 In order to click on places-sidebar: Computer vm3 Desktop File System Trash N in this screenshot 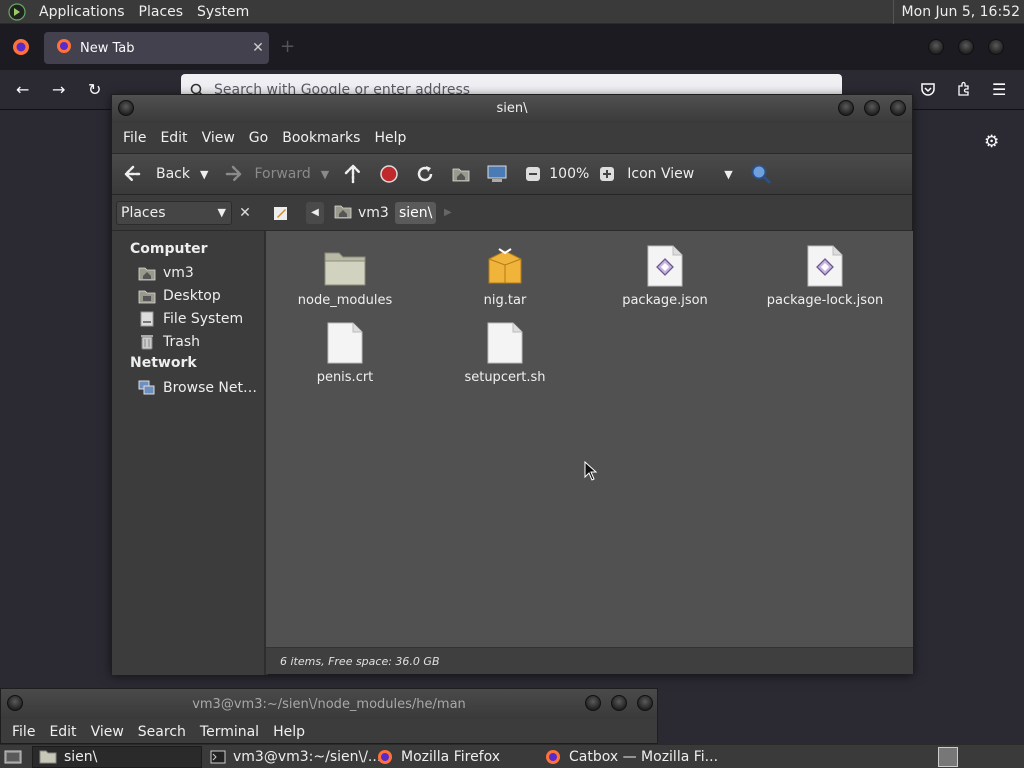, I will do `click(188, 453)`.